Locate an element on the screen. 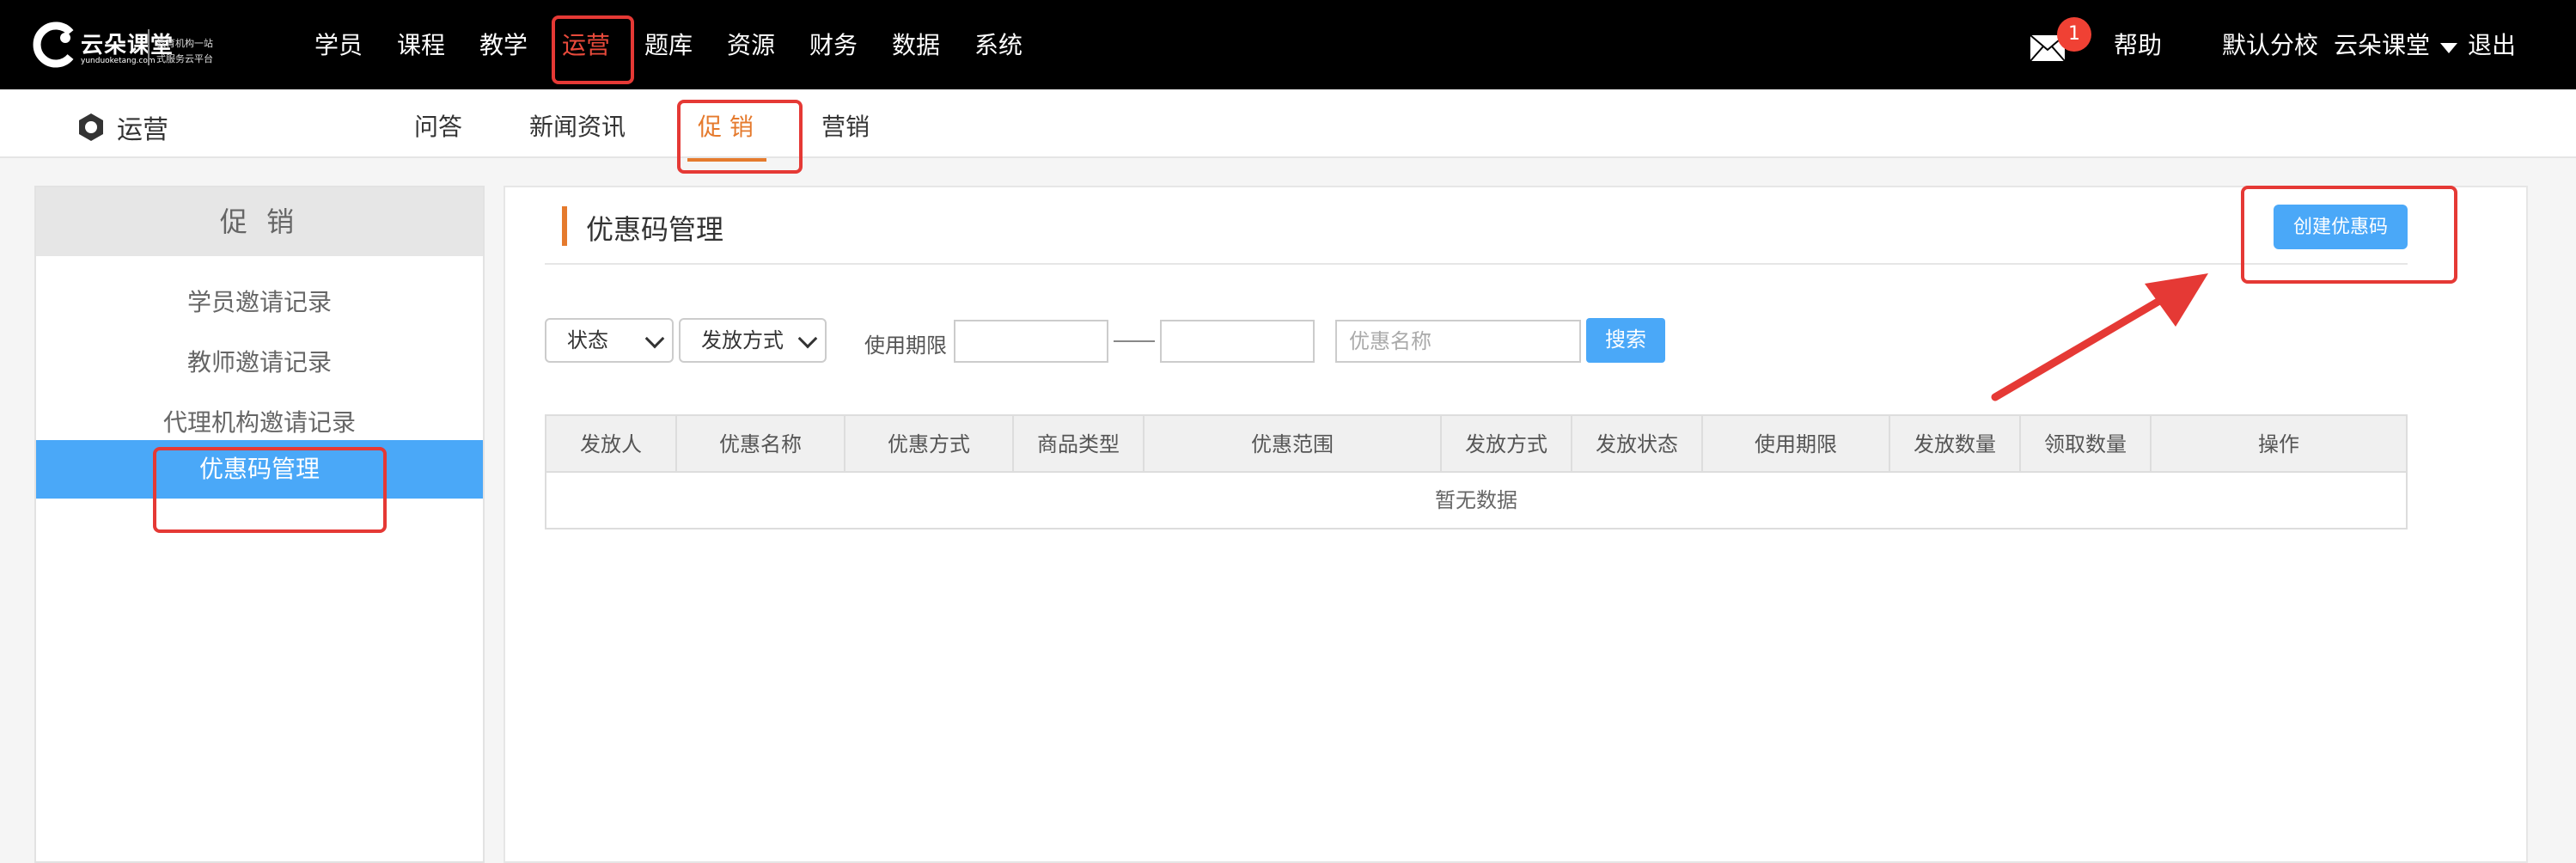 The height and width of the screenshot is (863, 2576). column-header-issued-count: 发放数量 is located at coordinates (1956, 444).